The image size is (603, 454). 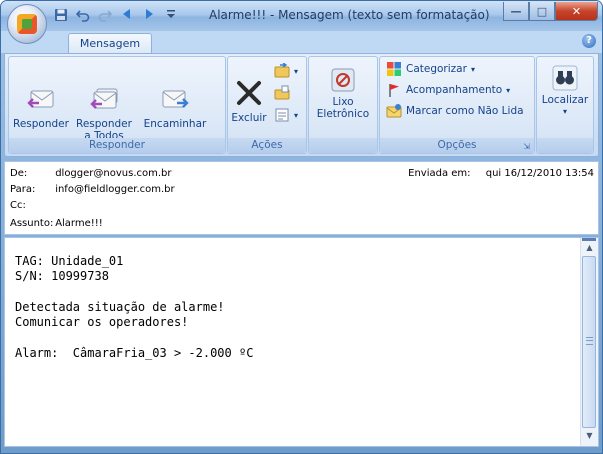 What do you see at coordinates (282, 115) in the screenshot?
I see `other-actions-icon` at bounding box center [282, 115].